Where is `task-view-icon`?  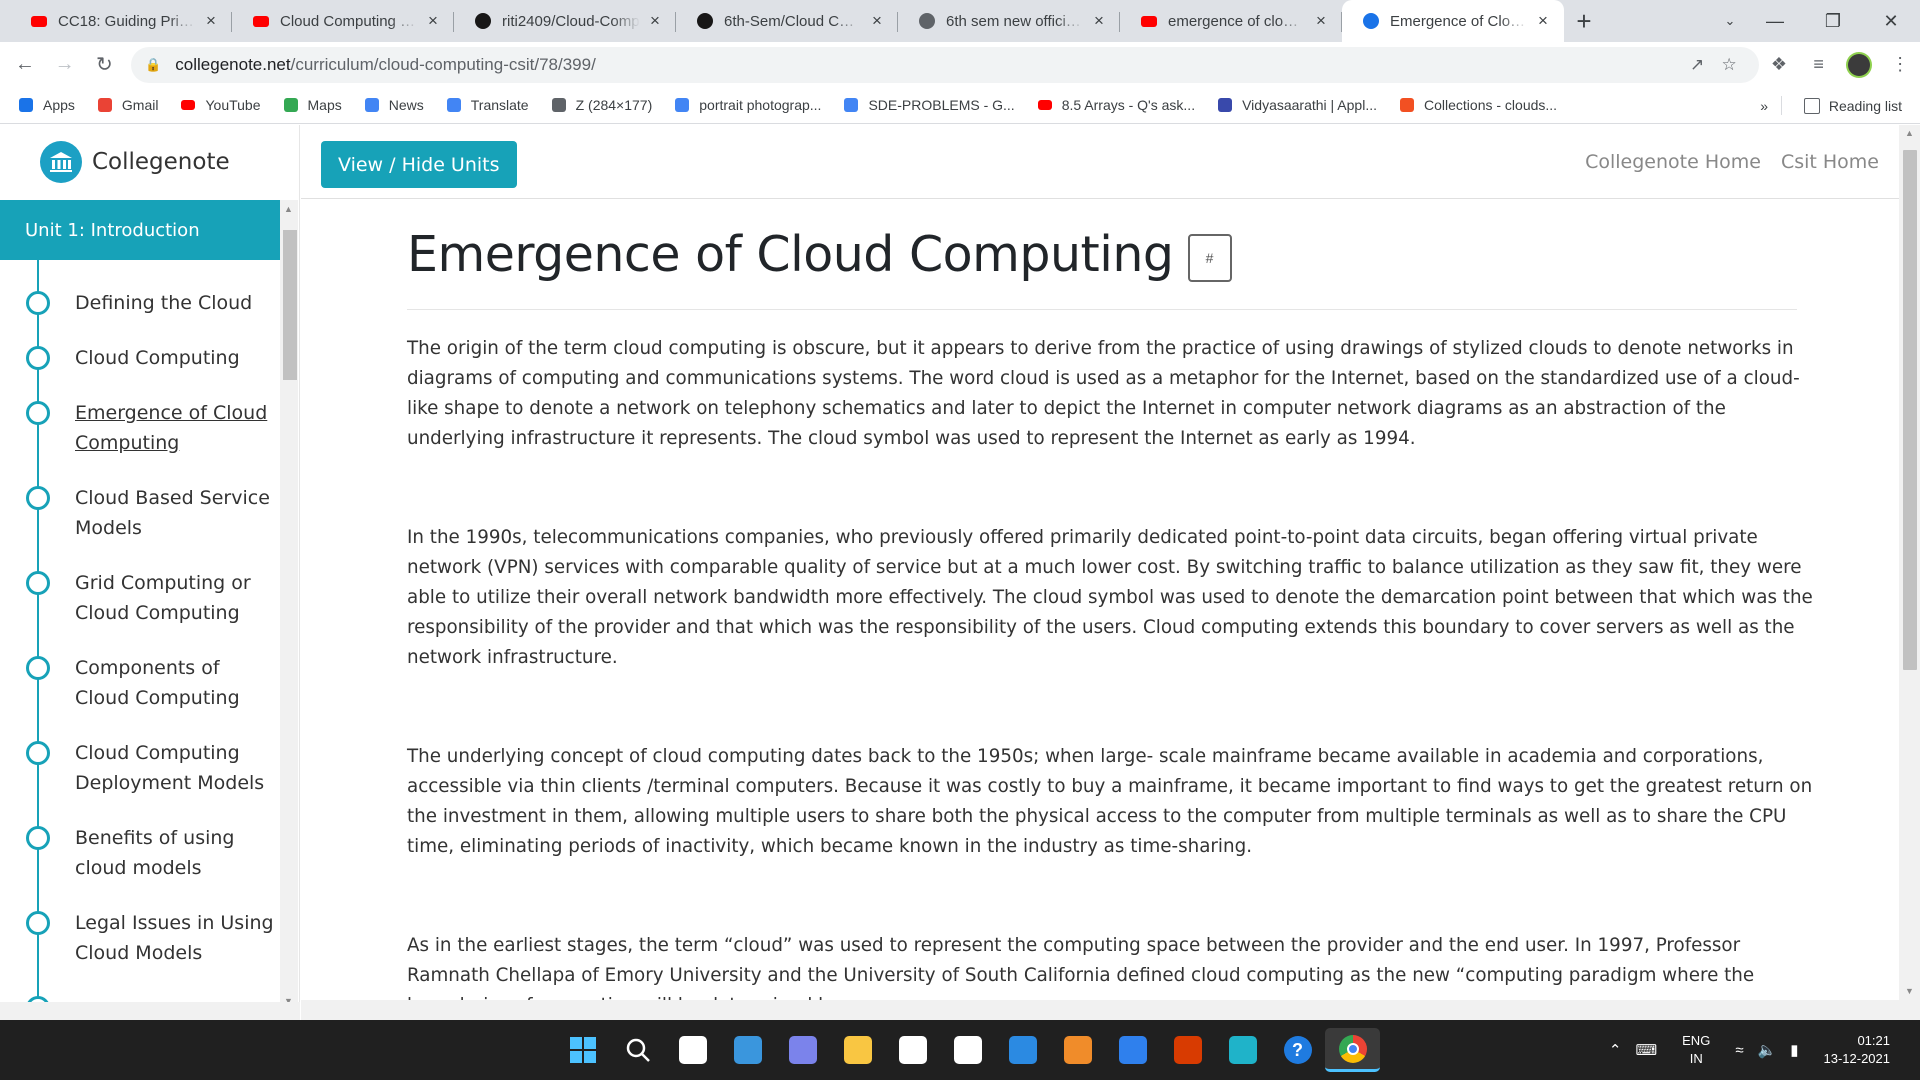
task-view-icon is located at coordinates (692, 1050).